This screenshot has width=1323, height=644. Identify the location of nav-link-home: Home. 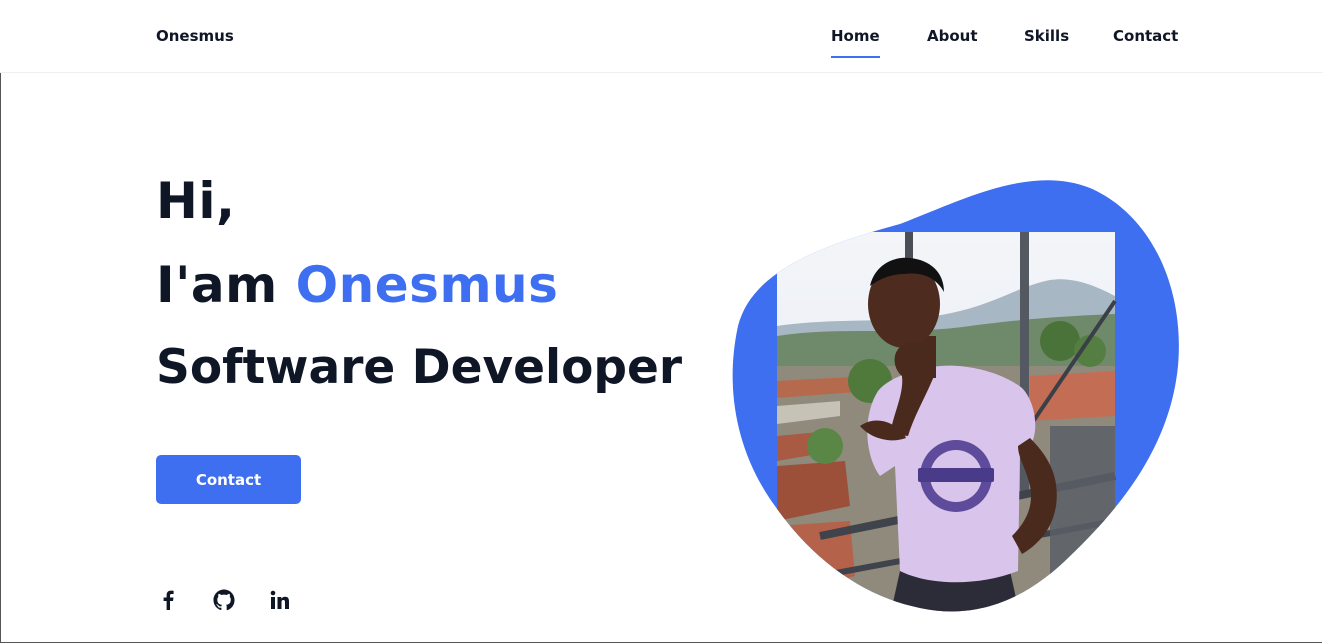
(855, 42).